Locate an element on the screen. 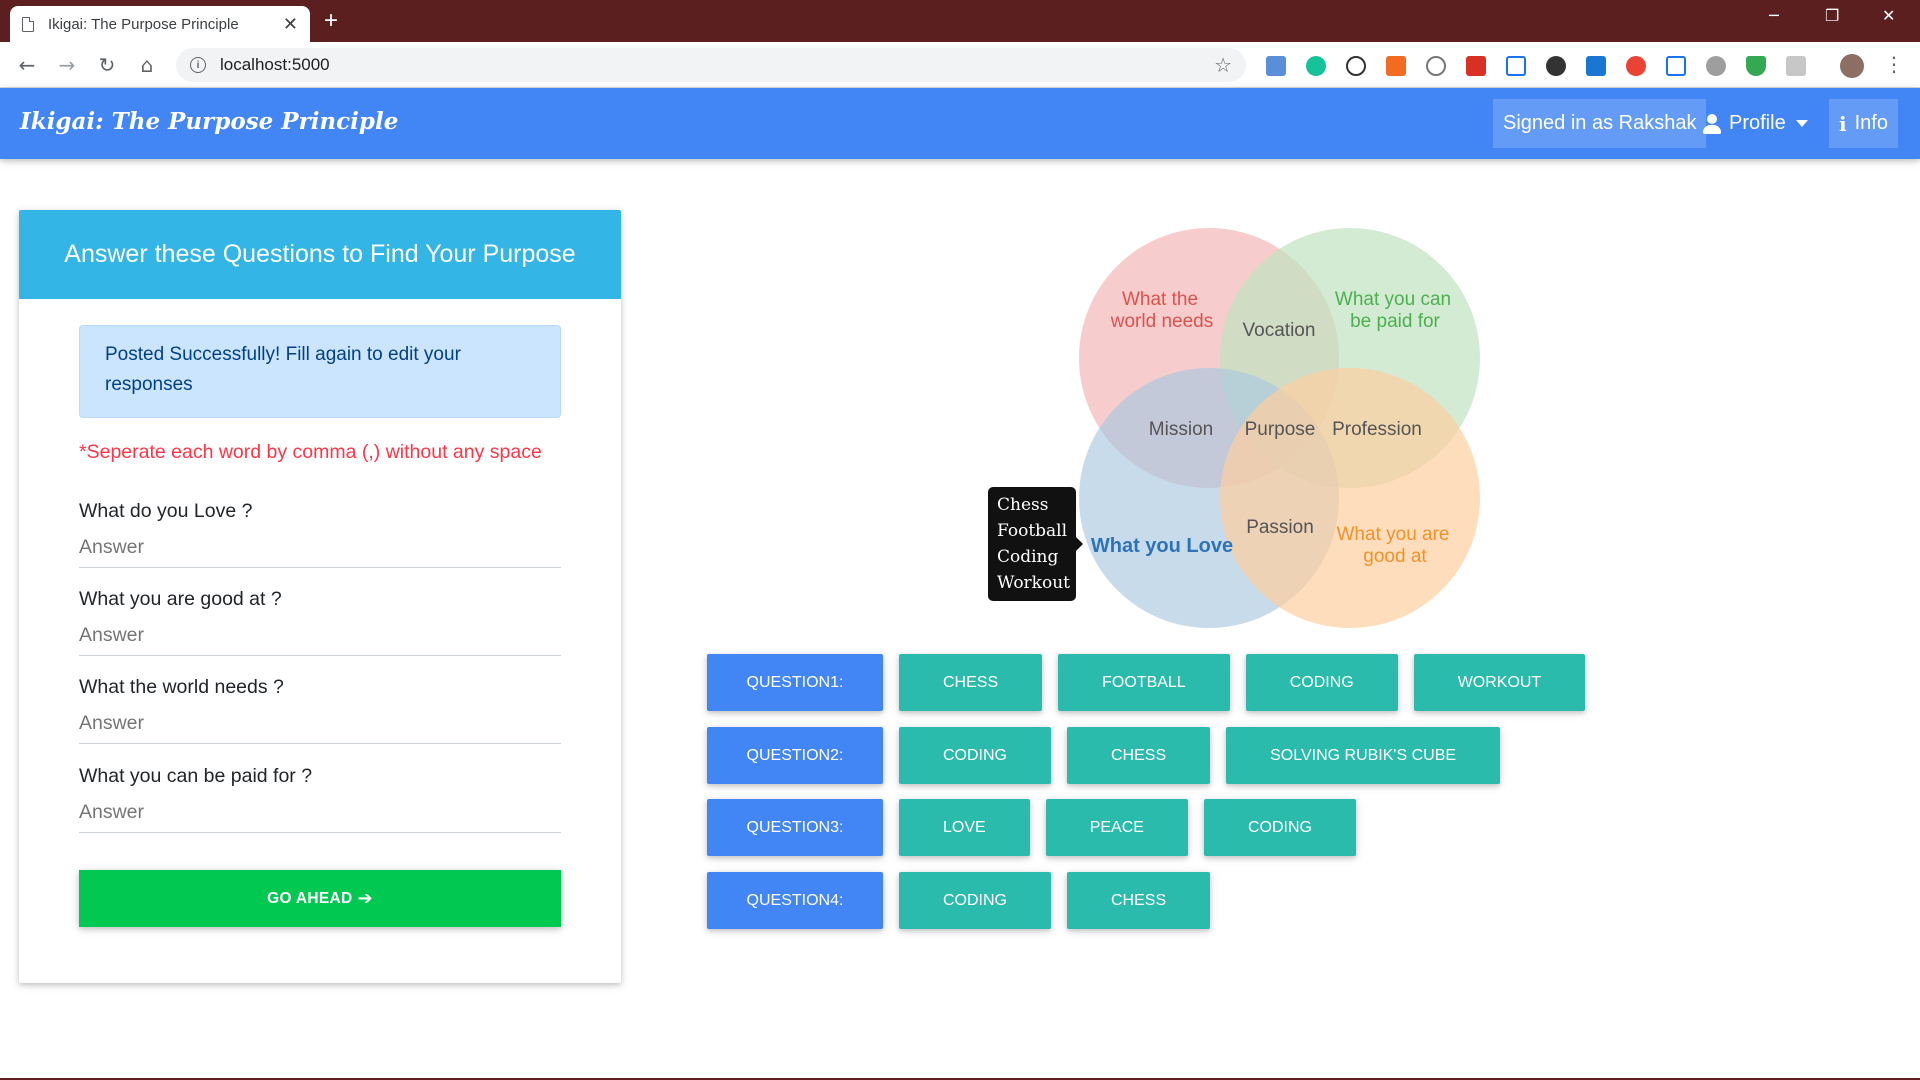 This screenshot has width=1920, height=1080. question-label-world-needs: What the world needs ? is located at coordinates (181, 687).